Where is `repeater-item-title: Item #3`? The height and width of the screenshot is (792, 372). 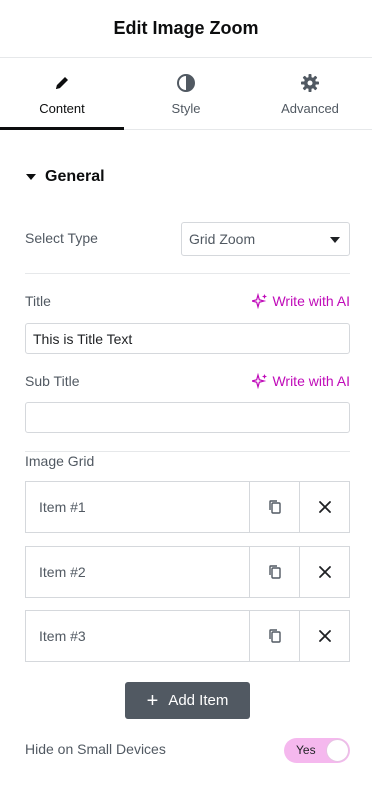
repeater-item-title: Item #3 is located at coordinates (137, 636).